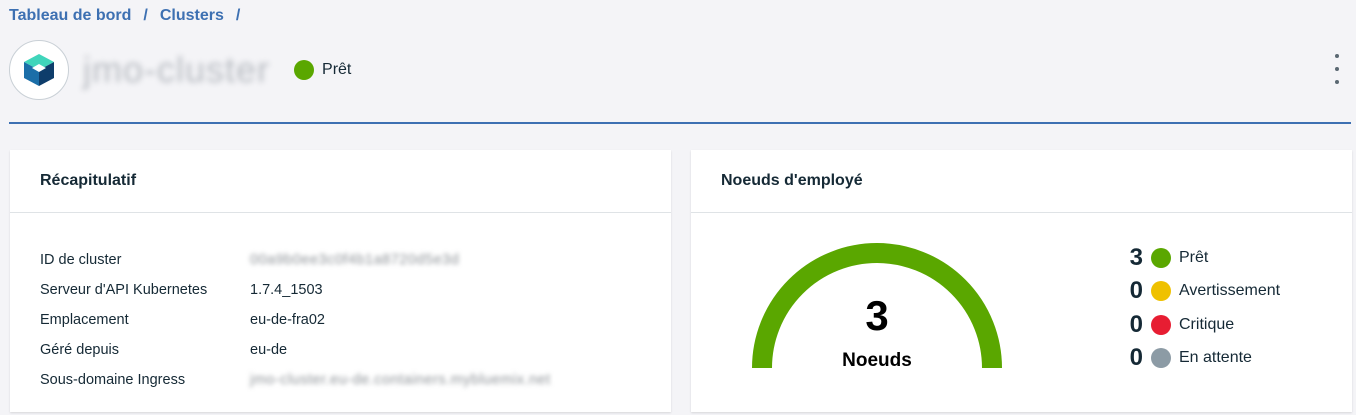  Describe the element at coordinates (1136, 257) in the screenshot. I see `legend-count: 3` at that location.